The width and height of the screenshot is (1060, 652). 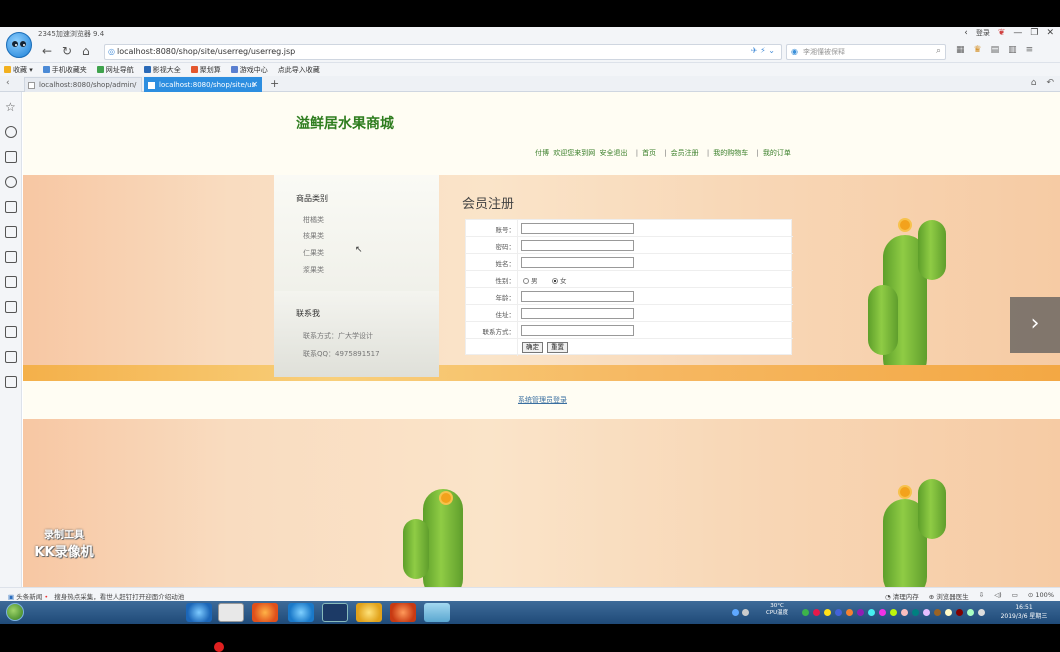 I want to click on folder-icon, so click(x=369, y=612).